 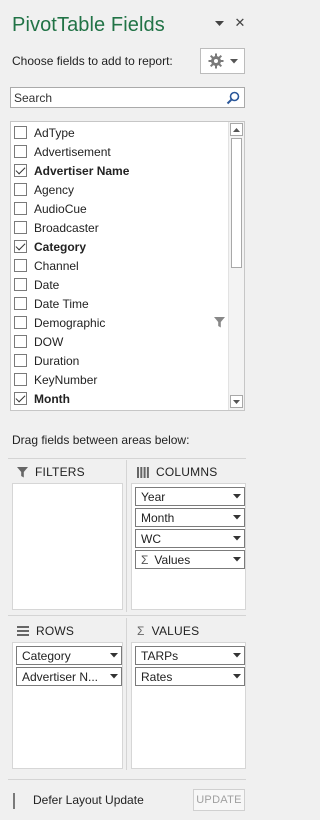 I want to click on field-item-agency: Agency, so click(x=120, y=189).